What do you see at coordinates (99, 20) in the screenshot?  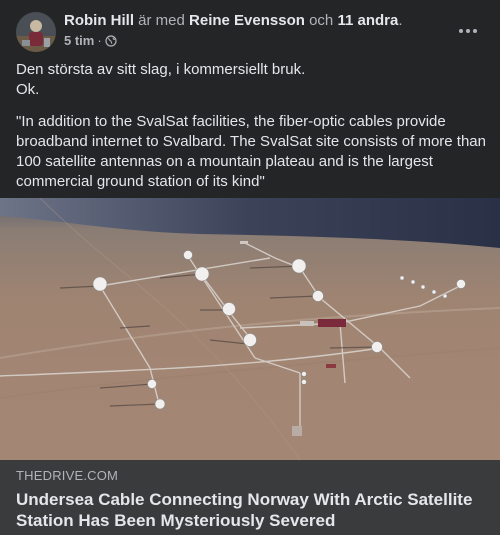 I see `author-name: Robin Hill` at bounding box center [99, 20].